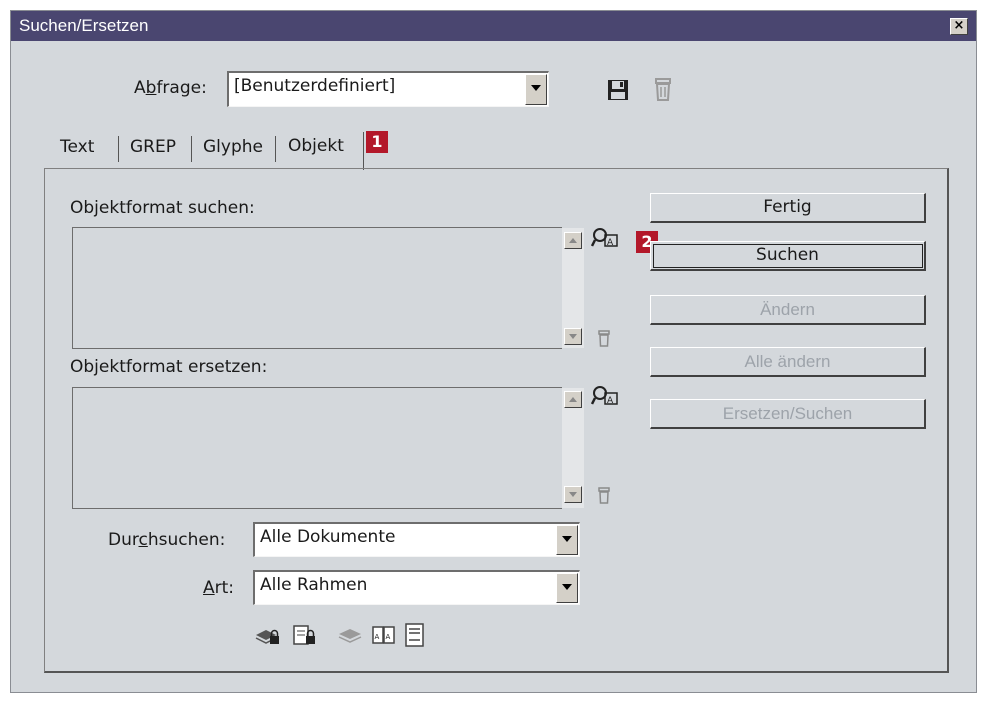  What do you see at coordinates (328, 537) in the screenshot?
I see `scope-value: Alle Dokumente` at bounding box center [328, 537].